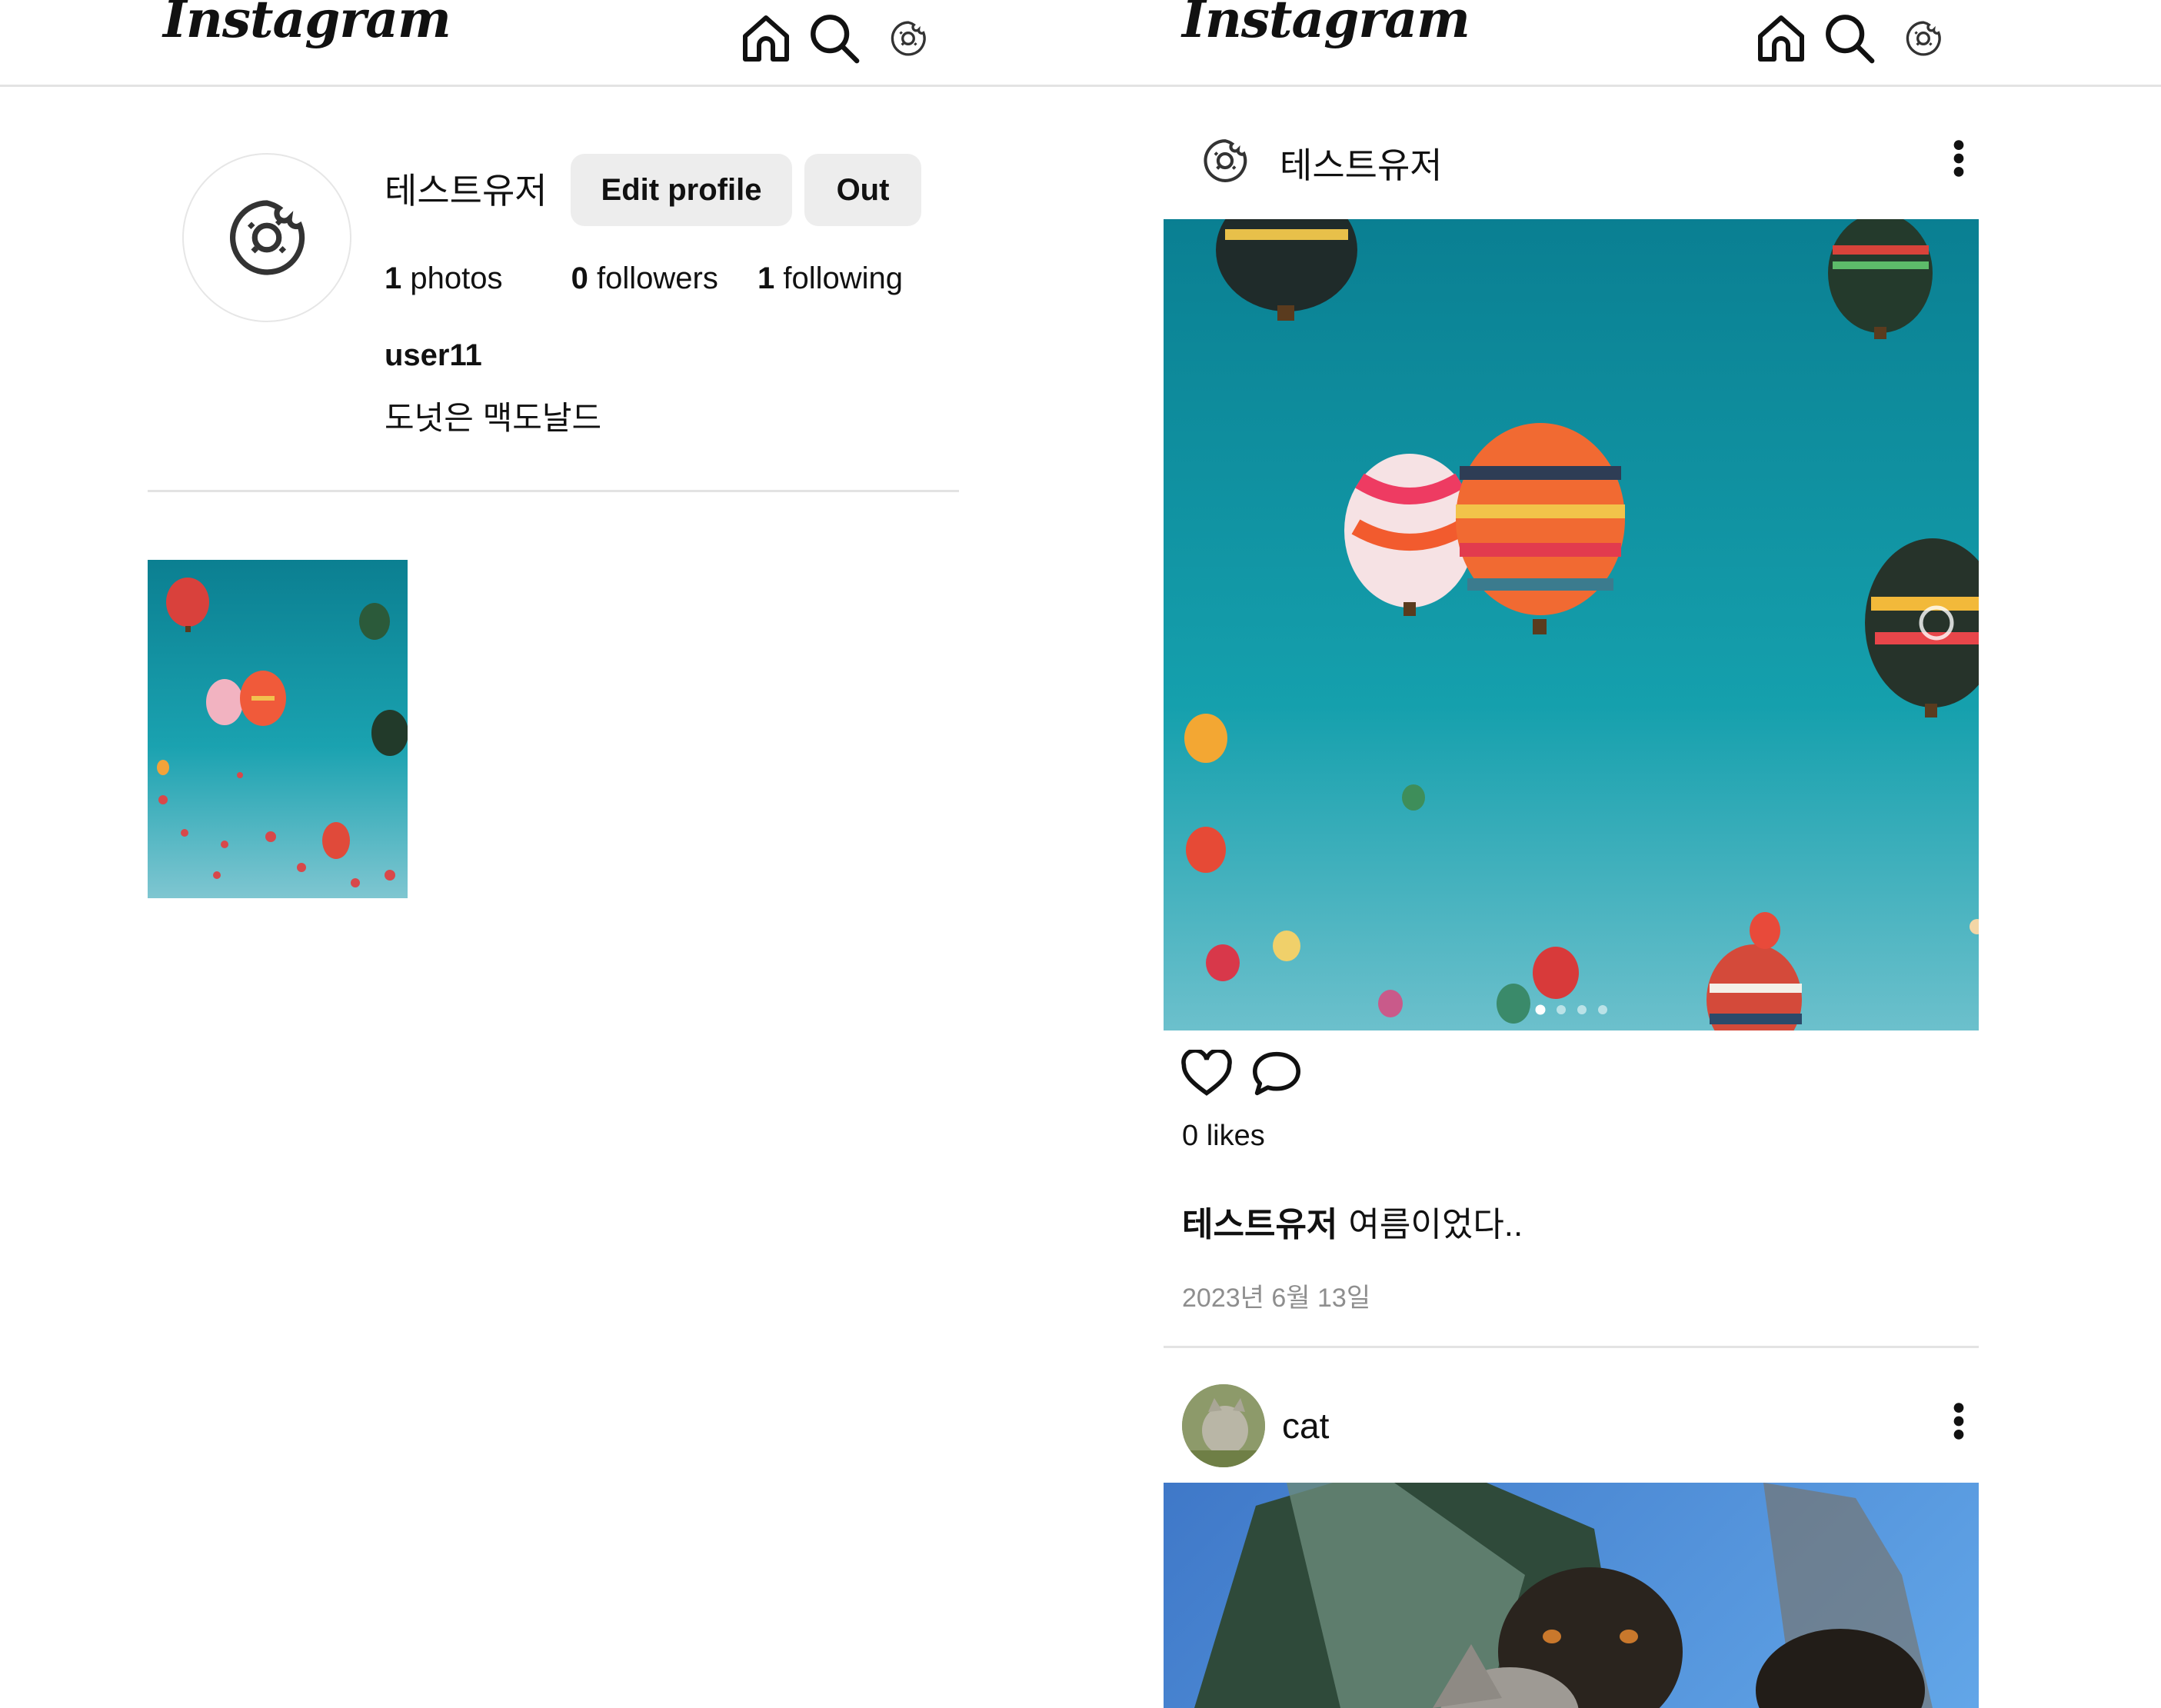 Image resolution: width=2161 pixels, height=1708 pixels. Describe the element at coordinates (681, 190) in the screenshot. I see `edit-profile-button: Edit profile` at that location.